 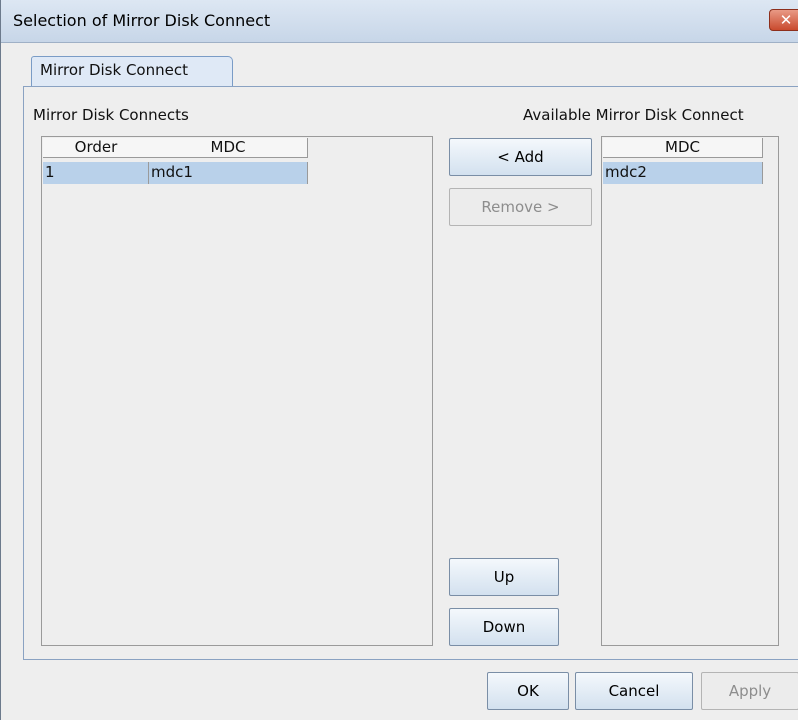 I want to click on apply-button: Apply, so click(x=749, y=691).